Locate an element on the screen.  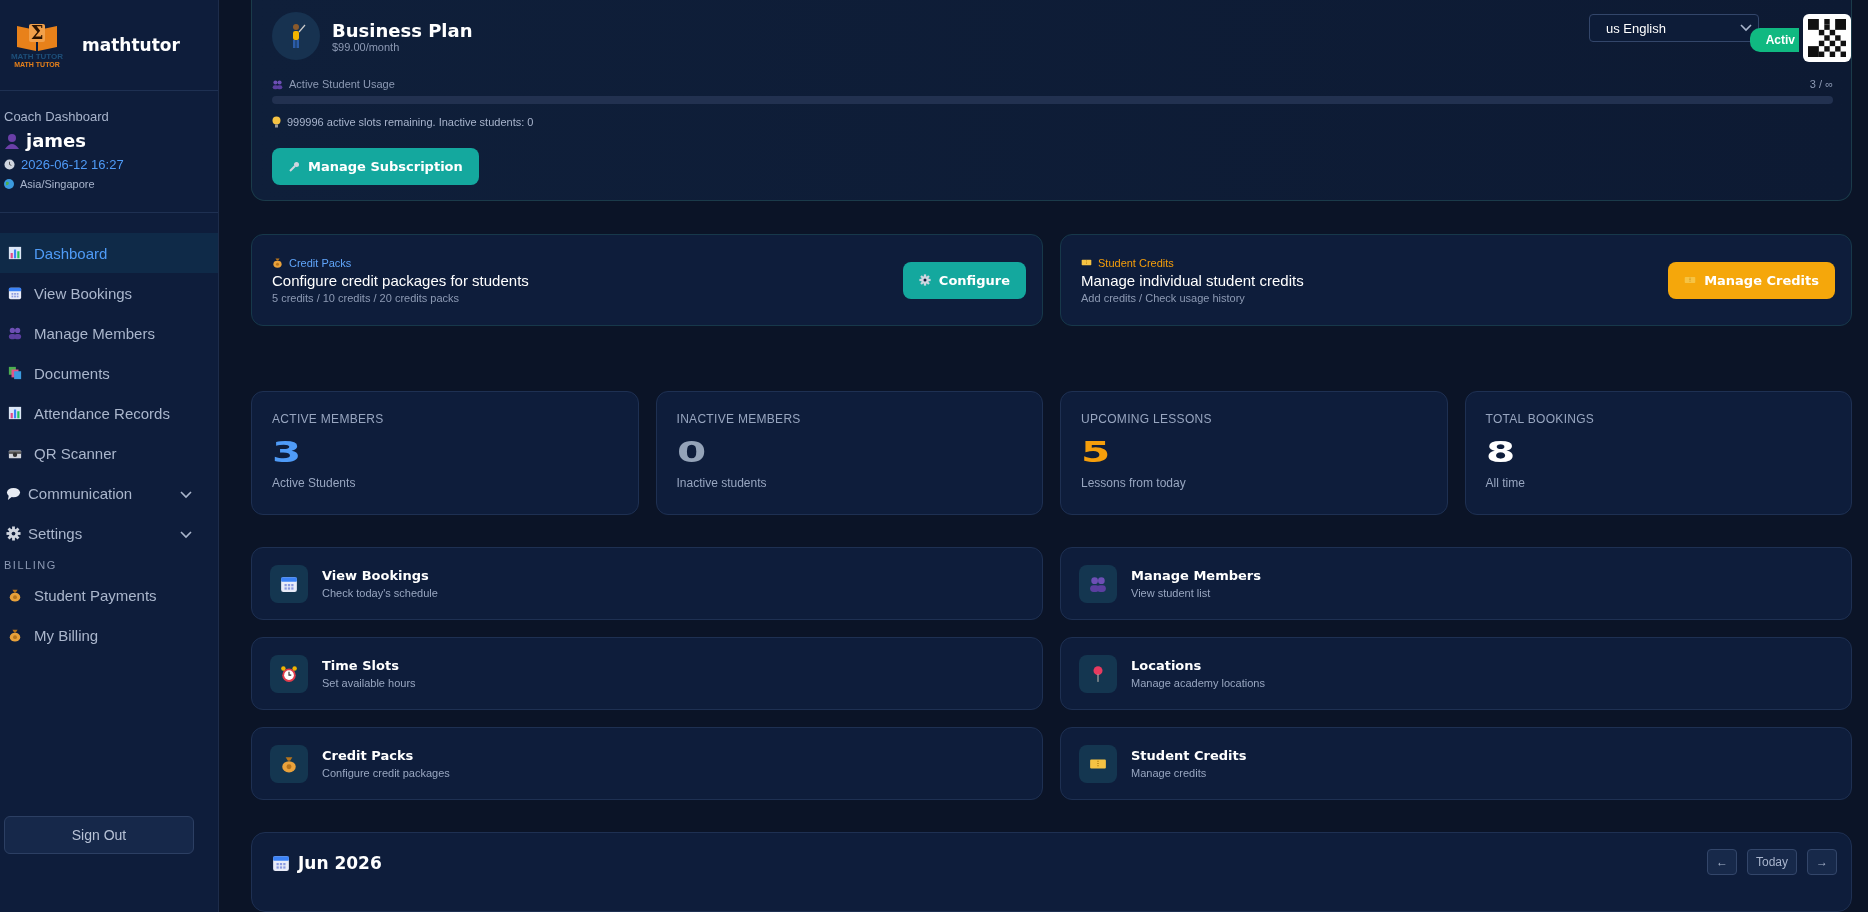
quick-link-title: Locations is located at coordinates (1167, 665).